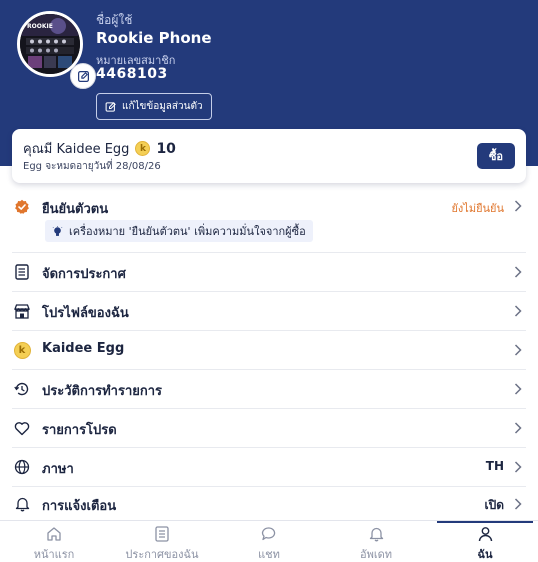 Image resolution: width=538 pixels, height=562 pixels. What do you see at coordinates (162, 534) in the screenshot?
I see `listing-icon` at bounding box center [162, 534].